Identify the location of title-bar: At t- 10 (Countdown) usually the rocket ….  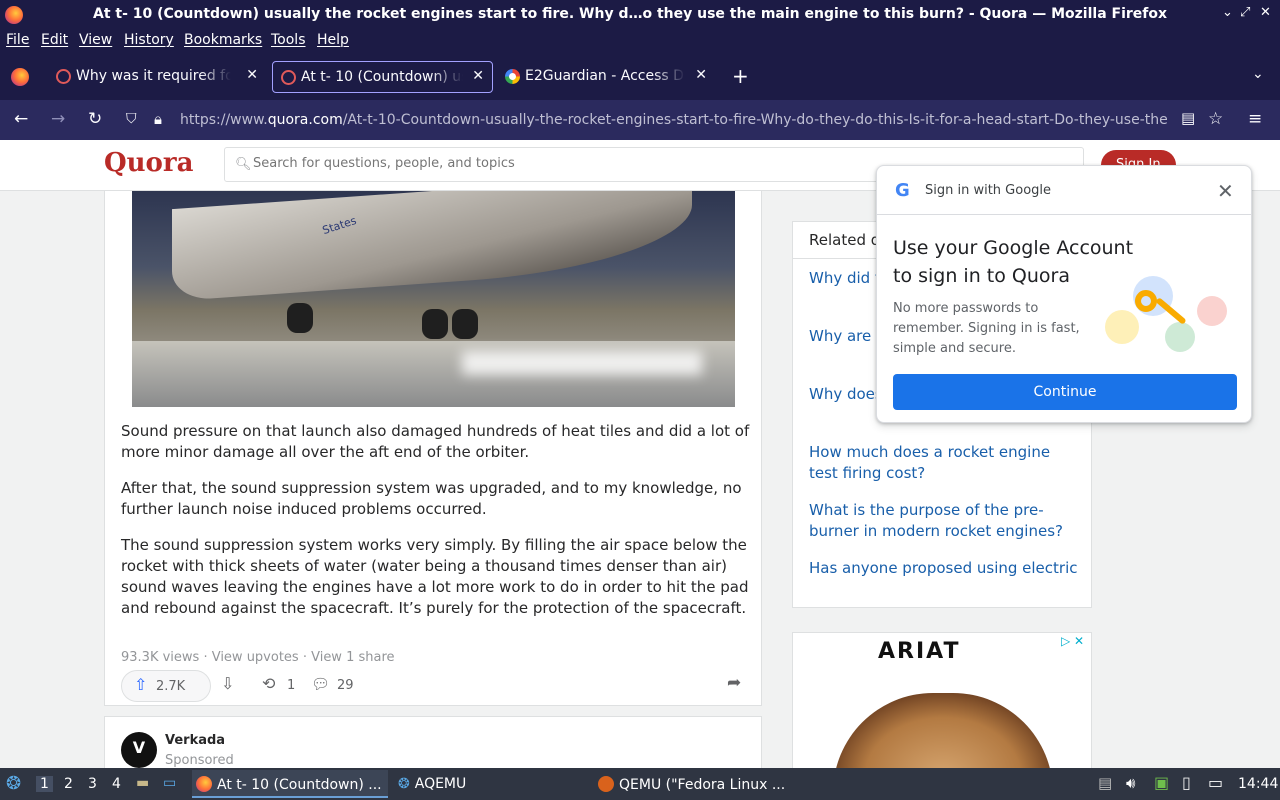
(640, 15).